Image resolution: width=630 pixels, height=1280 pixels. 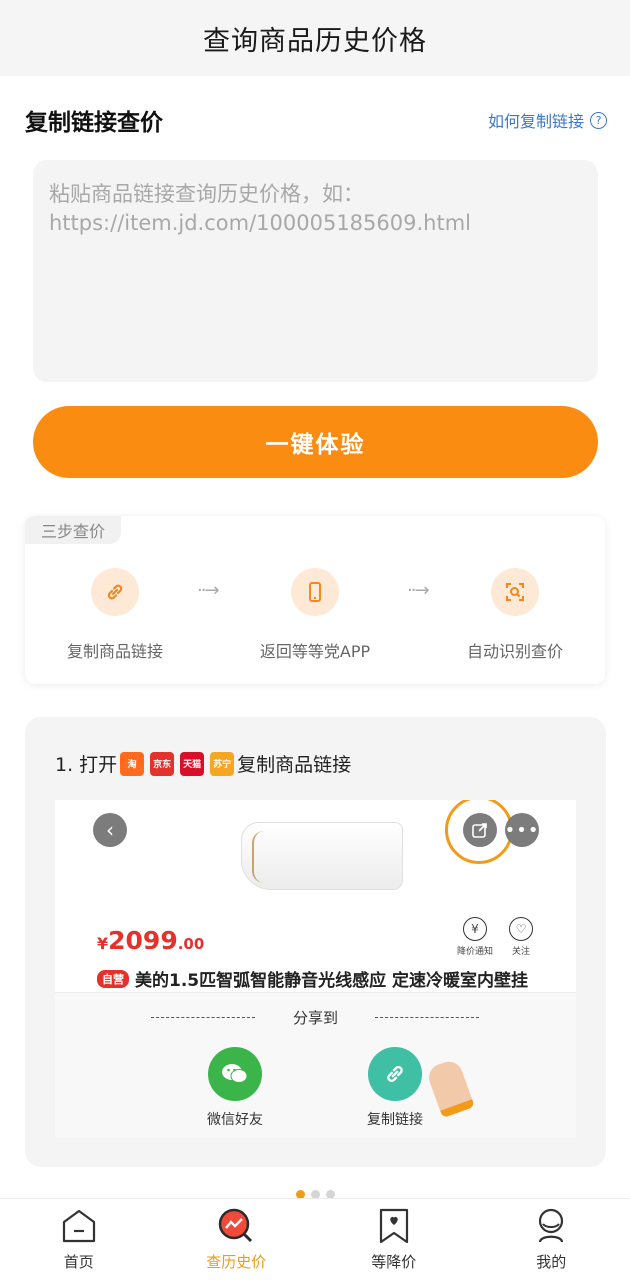 I want to click on air-conditioner-image, so click(x=322, y=856).